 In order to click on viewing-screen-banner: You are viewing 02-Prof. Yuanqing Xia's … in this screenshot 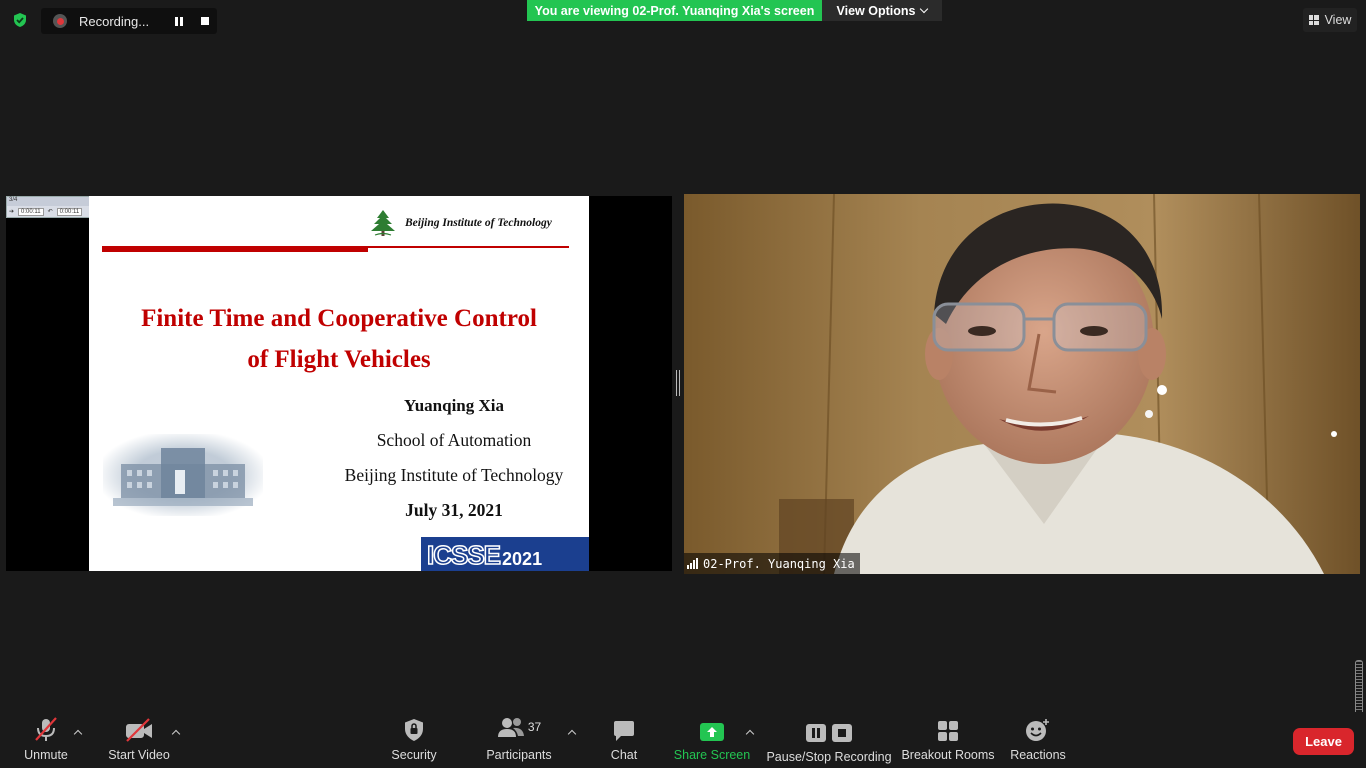, I will do `click(674, 10)`.